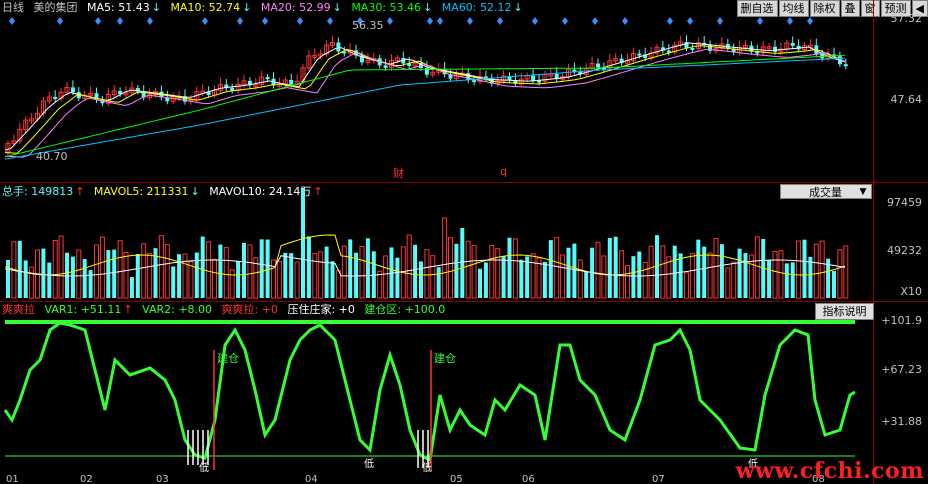  I want to click on q-marker: q, so click(503, 171).